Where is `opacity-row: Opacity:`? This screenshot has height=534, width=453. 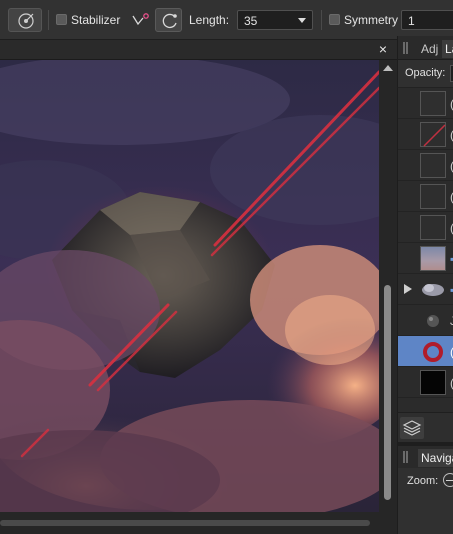
opacity-row: Opacity: is located at coordinates (425, 74).